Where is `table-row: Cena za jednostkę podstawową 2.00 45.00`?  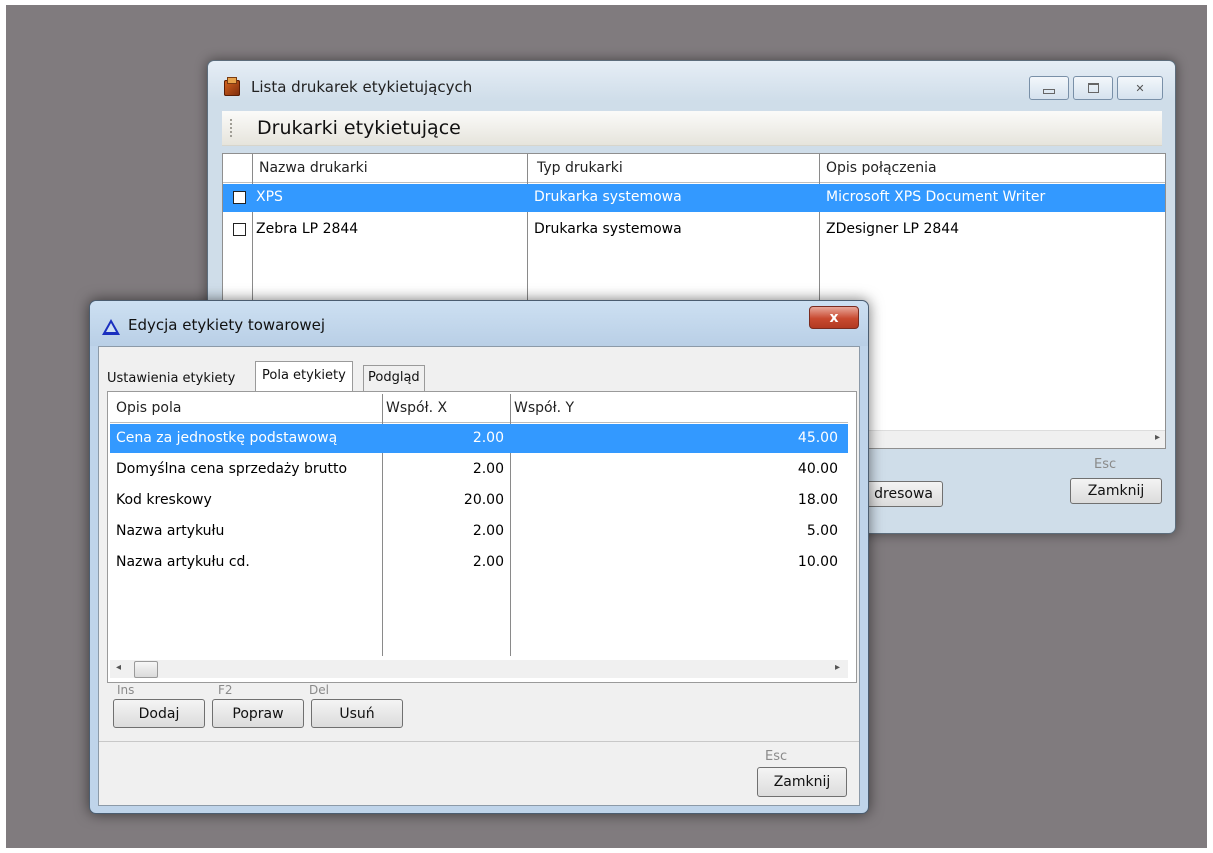
table-row: Cena za jednostkę podstawową 2.00 45.00 is located at coordinates (479, 438).